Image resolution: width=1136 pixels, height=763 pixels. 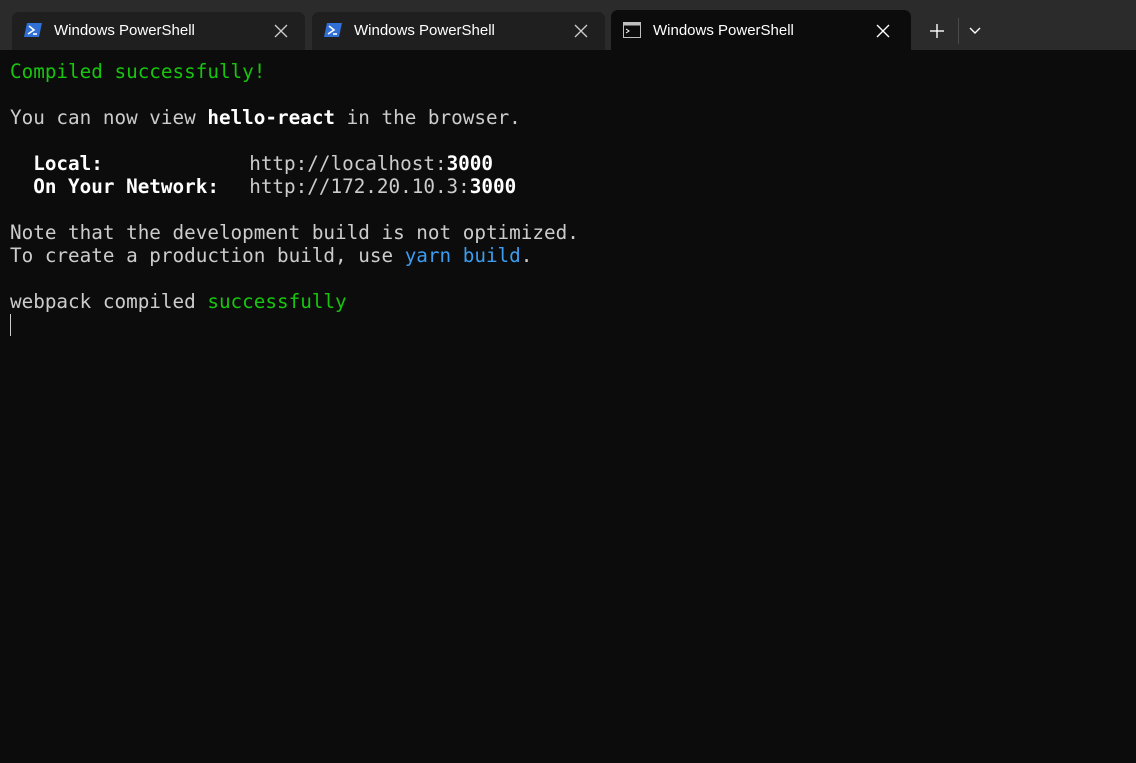 What do you see at coordinates (109, 301) in the screenshot?
I see `webpack-prefix: webpack compiled` at bounding box center [109, 301].